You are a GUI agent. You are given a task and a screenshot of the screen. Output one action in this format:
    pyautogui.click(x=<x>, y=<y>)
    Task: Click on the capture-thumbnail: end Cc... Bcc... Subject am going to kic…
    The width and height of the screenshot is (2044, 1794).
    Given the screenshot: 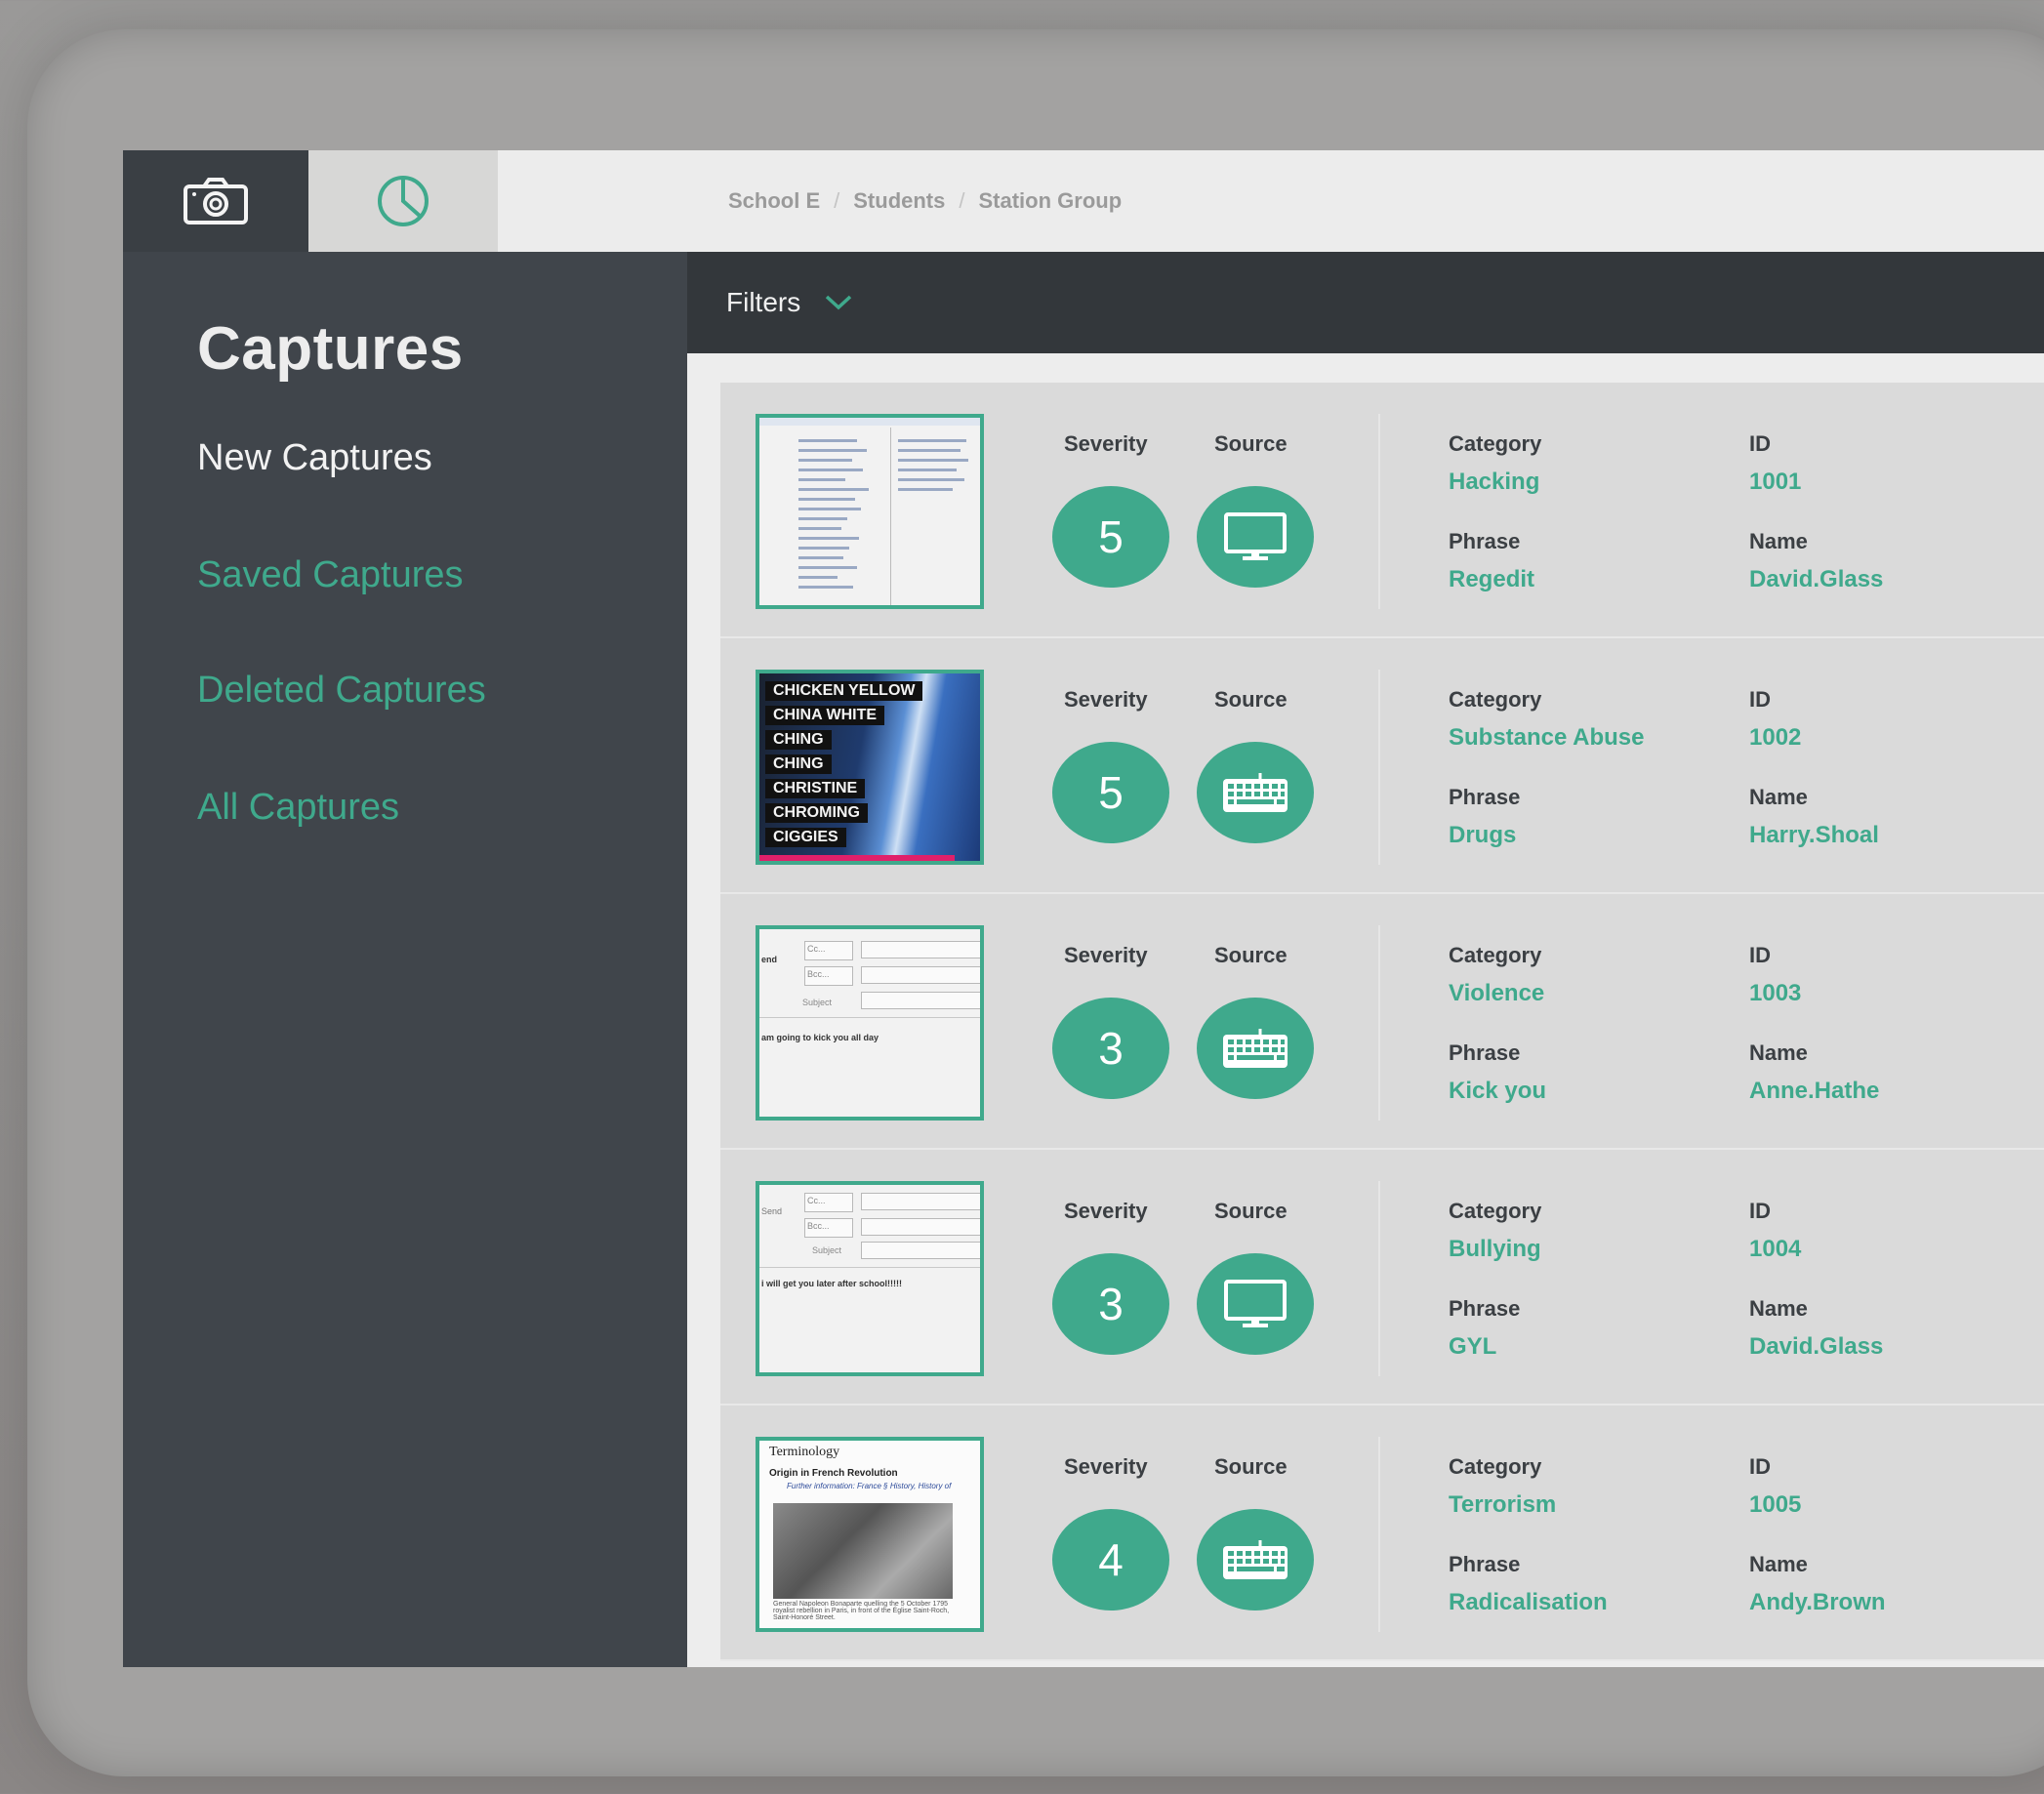 What is the action you would take?
    pyautogui.click(x=870, y=1023)
    